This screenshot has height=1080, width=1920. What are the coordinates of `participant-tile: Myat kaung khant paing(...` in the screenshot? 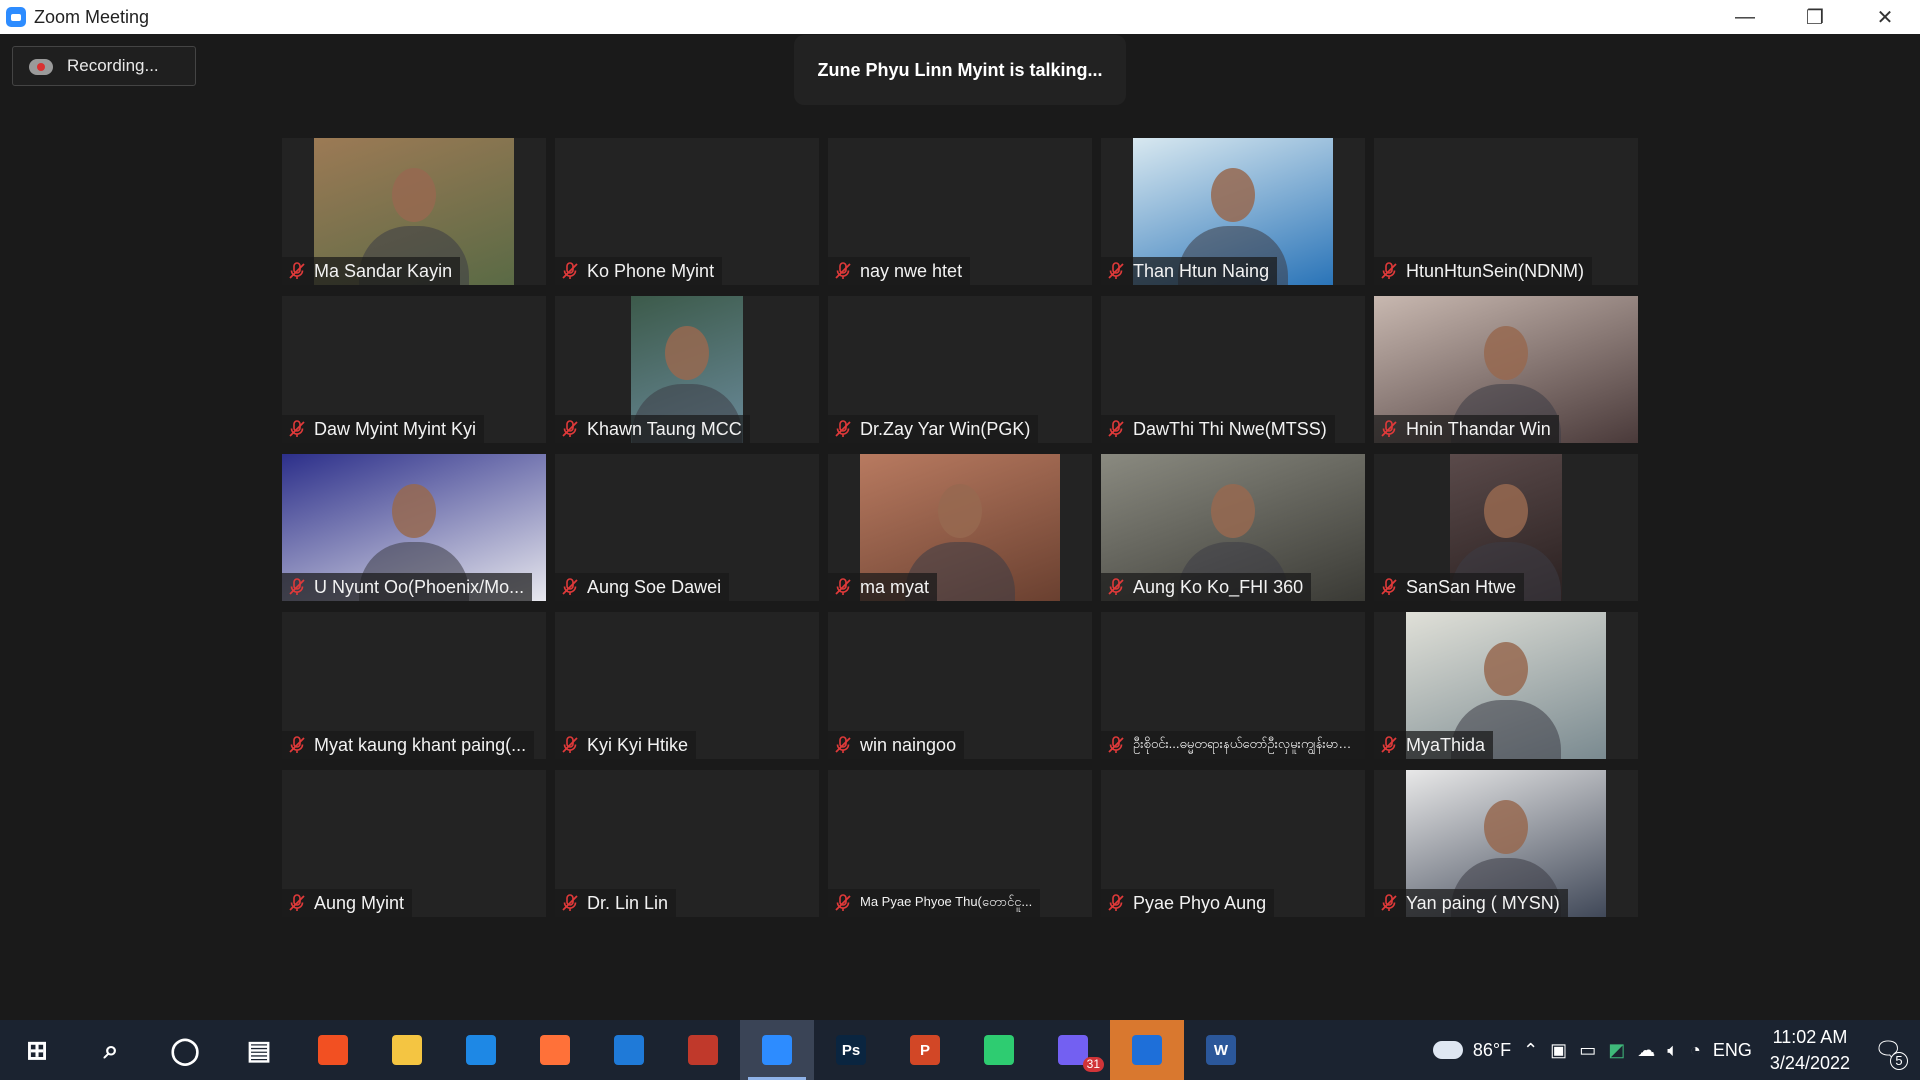 It's located at (414, 685).